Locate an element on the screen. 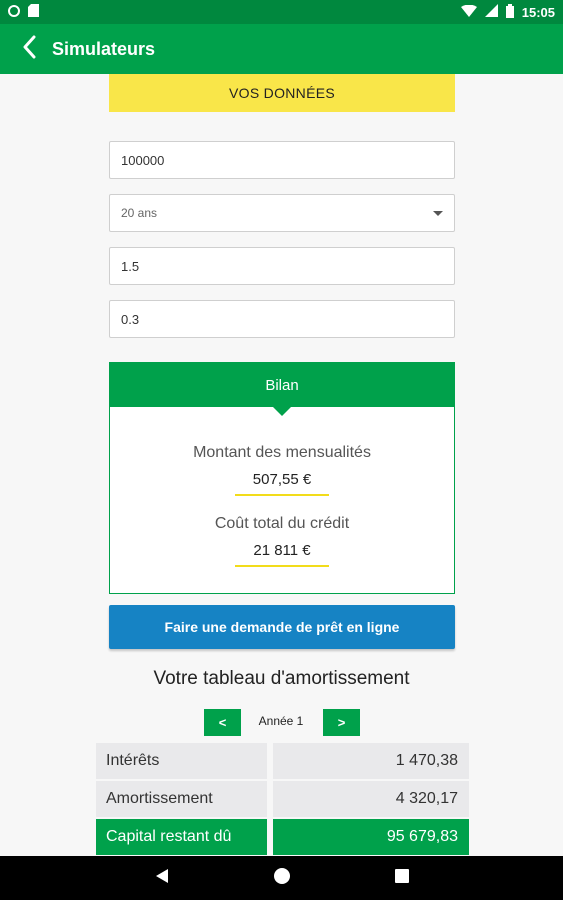  year-label: Année 1 is located at coordinates (281, 721).